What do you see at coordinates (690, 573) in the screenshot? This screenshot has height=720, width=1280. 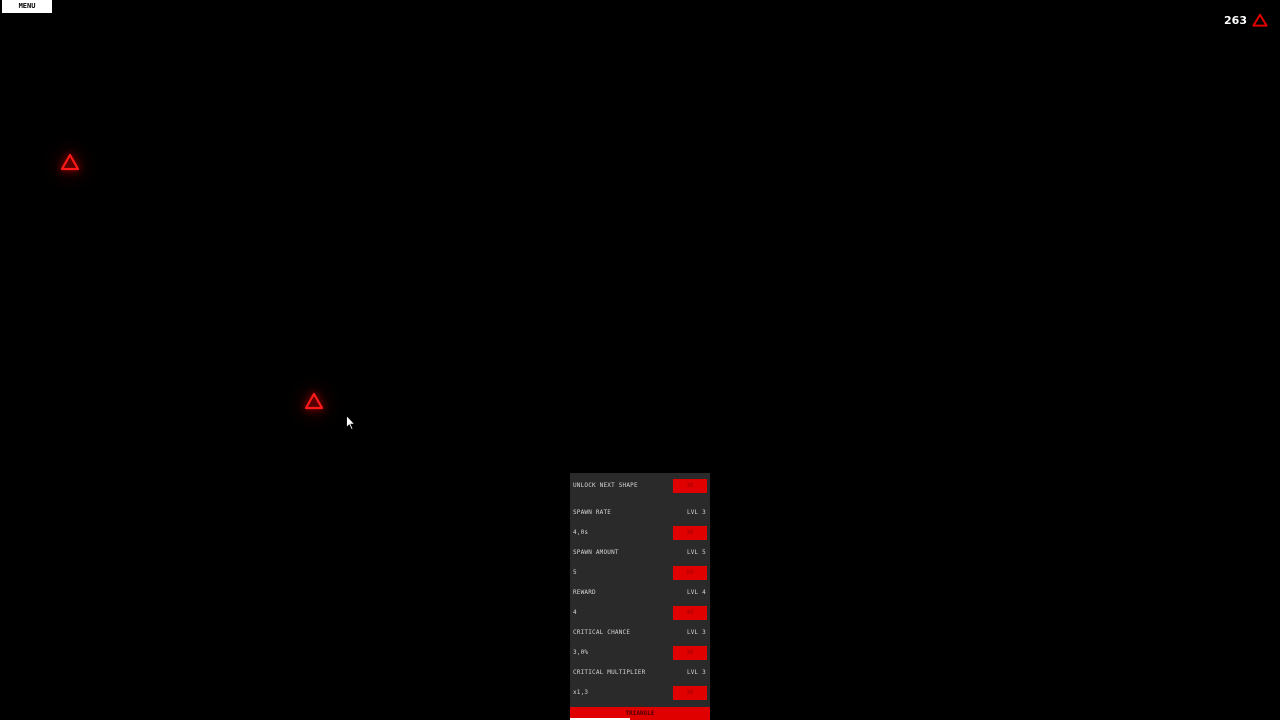 I see `upgrade-spawn-amount-button: 50` at bounding box center [690, 573].